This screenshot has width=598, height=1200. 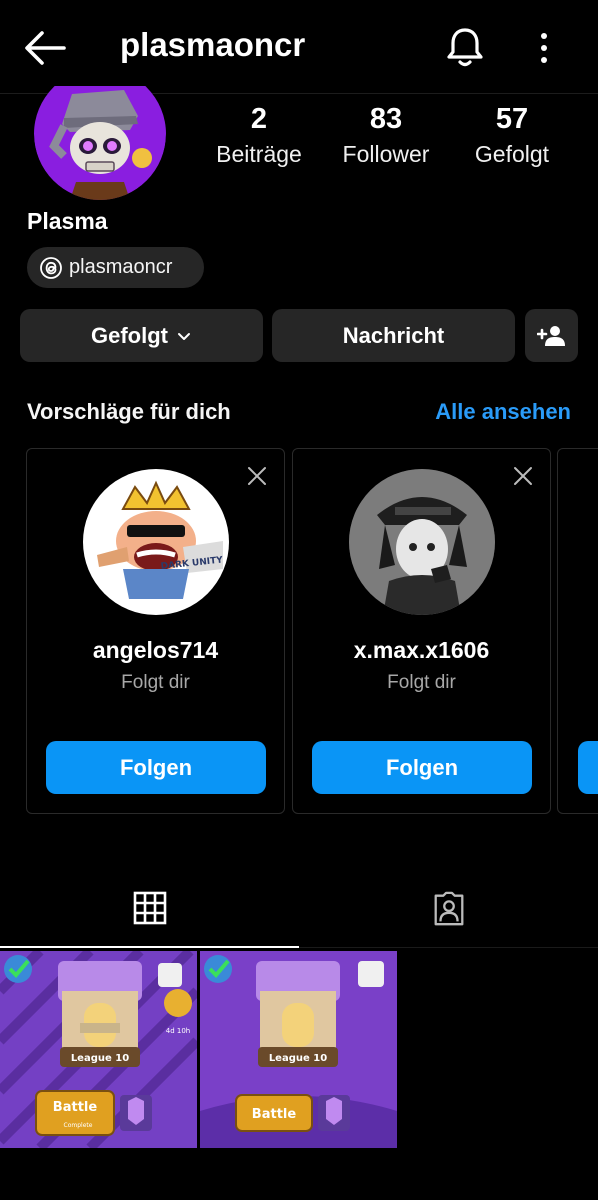 I want to click on stat-posts-label: Beiträge, so click(x=259, y=154).